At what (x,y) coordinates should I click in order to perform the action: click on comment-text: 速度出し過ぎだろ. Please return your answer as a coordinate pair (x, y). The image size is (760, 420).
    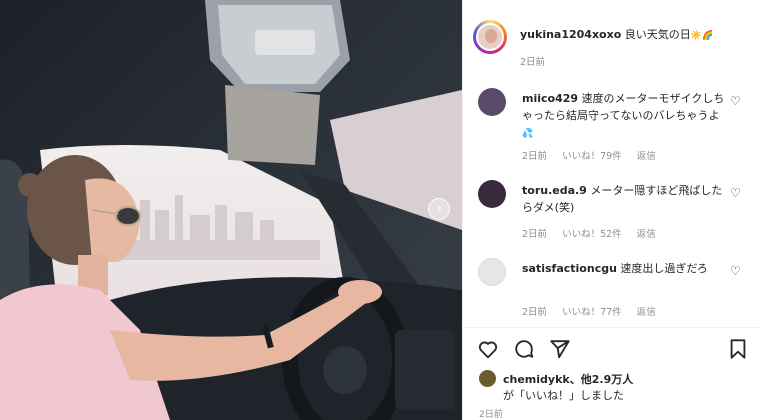
    Looking at the image, I should click on (664, 268).